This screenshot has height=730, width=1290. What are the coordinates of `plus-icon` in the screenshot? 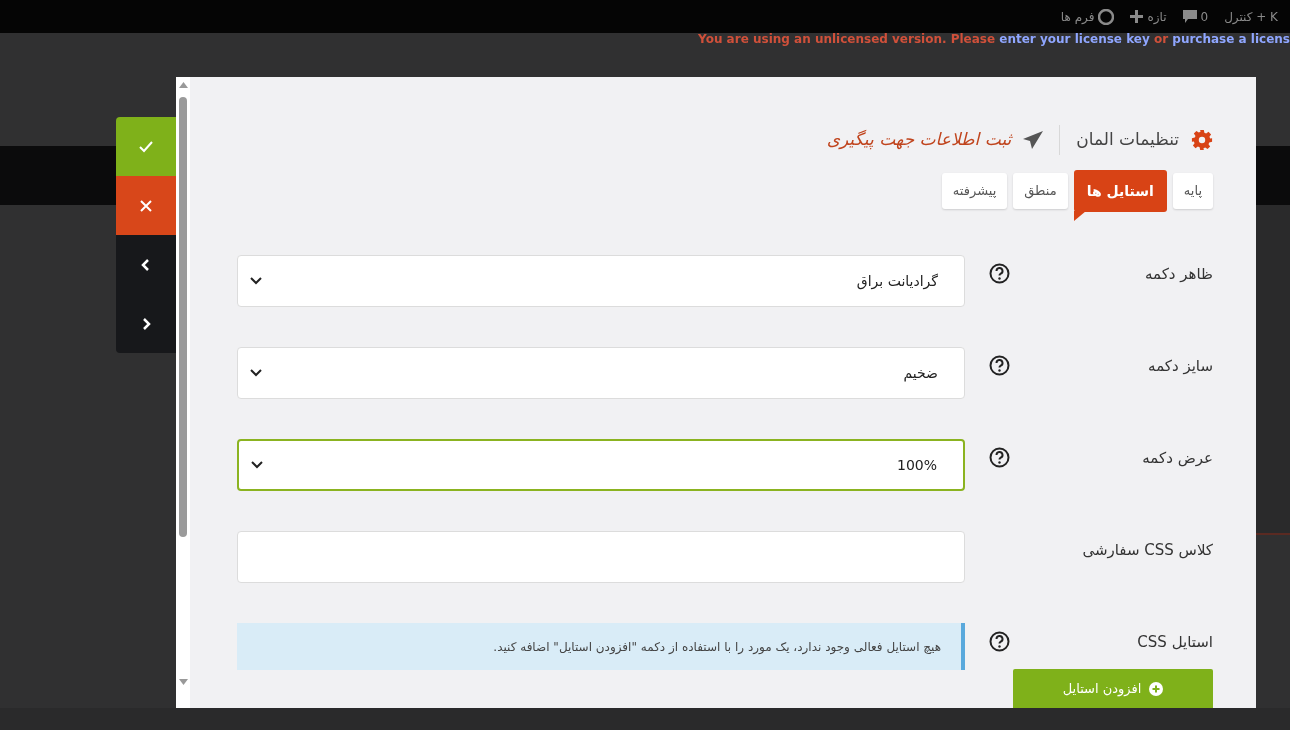 It's located at (1137, 16).